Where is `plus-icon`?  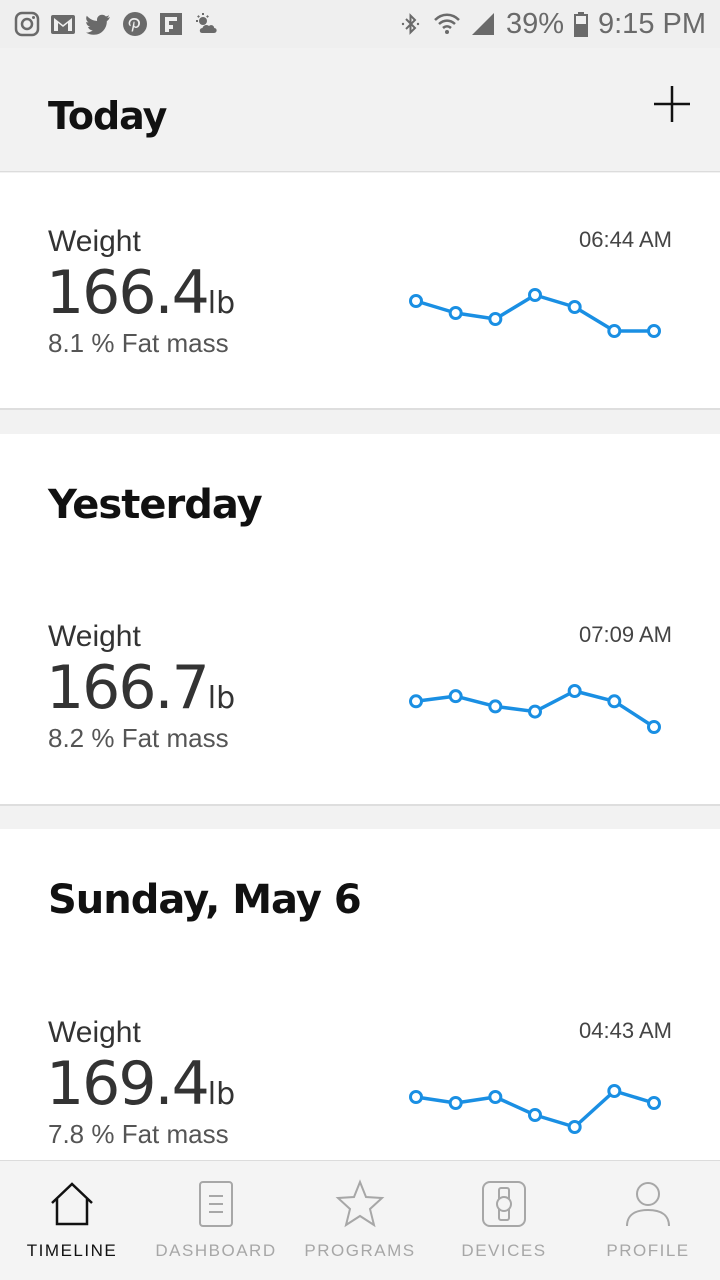 plus-icon is located at coordinates (672, 104).